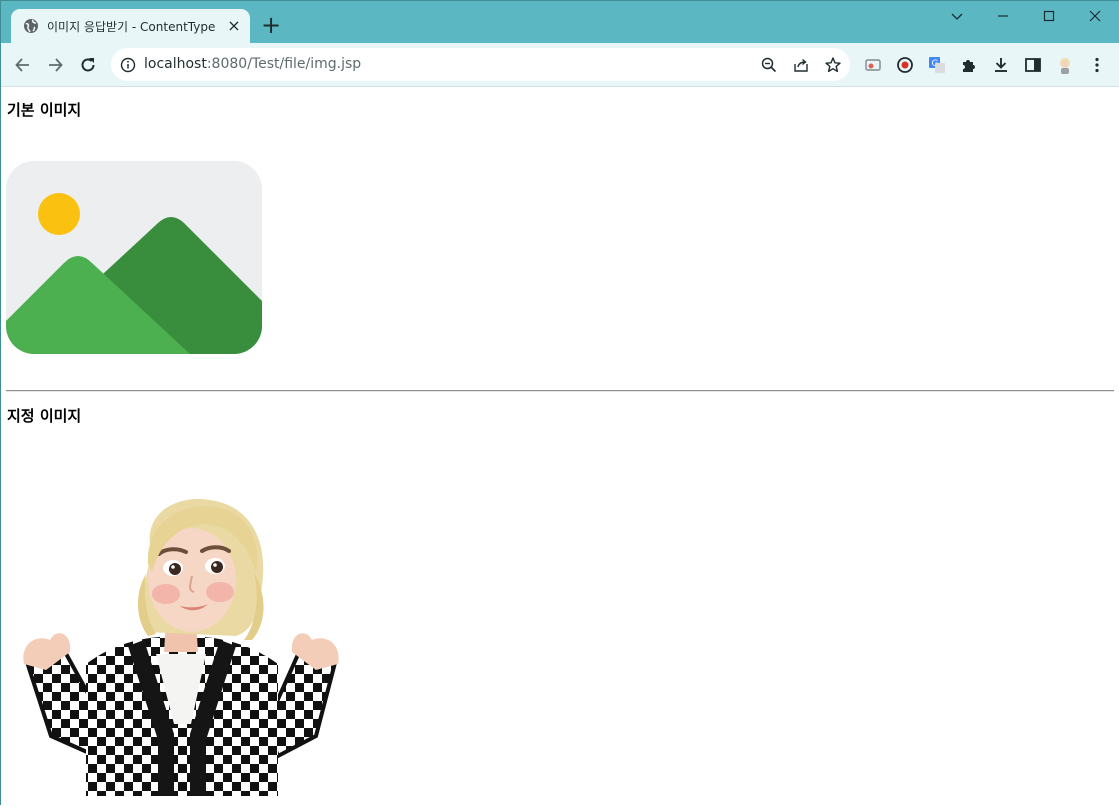  Describe the element at coordinates (128, 65) in the screenshot. I see `info-icon` at that location.